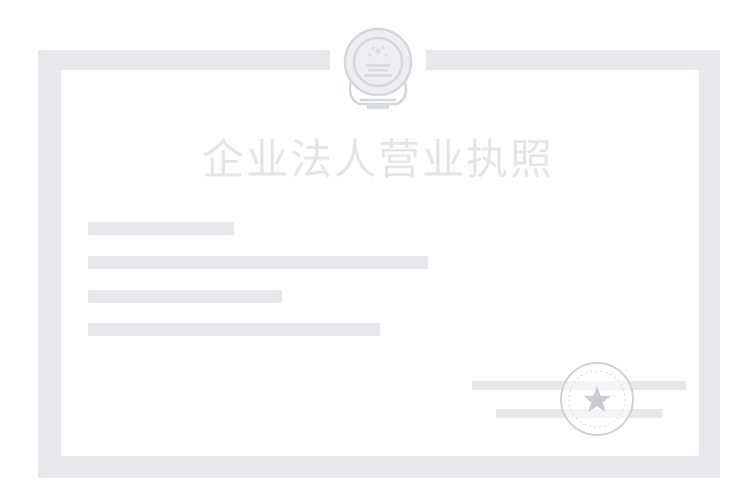 This screenshot has height=498, width=756. I want to click on national-emblem-icon, so click(378, 68).